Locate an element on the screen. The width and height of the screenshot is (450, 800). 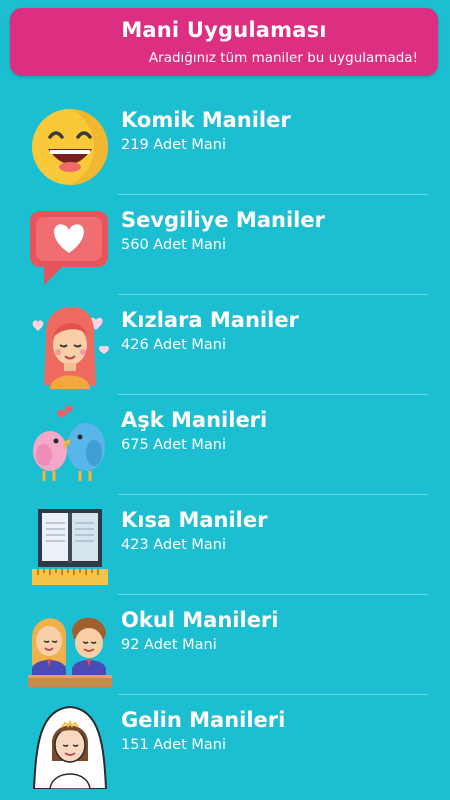
category-komik-maniler: Komik Maniler 219 Adet Mani is located at coordinates (225, 145).